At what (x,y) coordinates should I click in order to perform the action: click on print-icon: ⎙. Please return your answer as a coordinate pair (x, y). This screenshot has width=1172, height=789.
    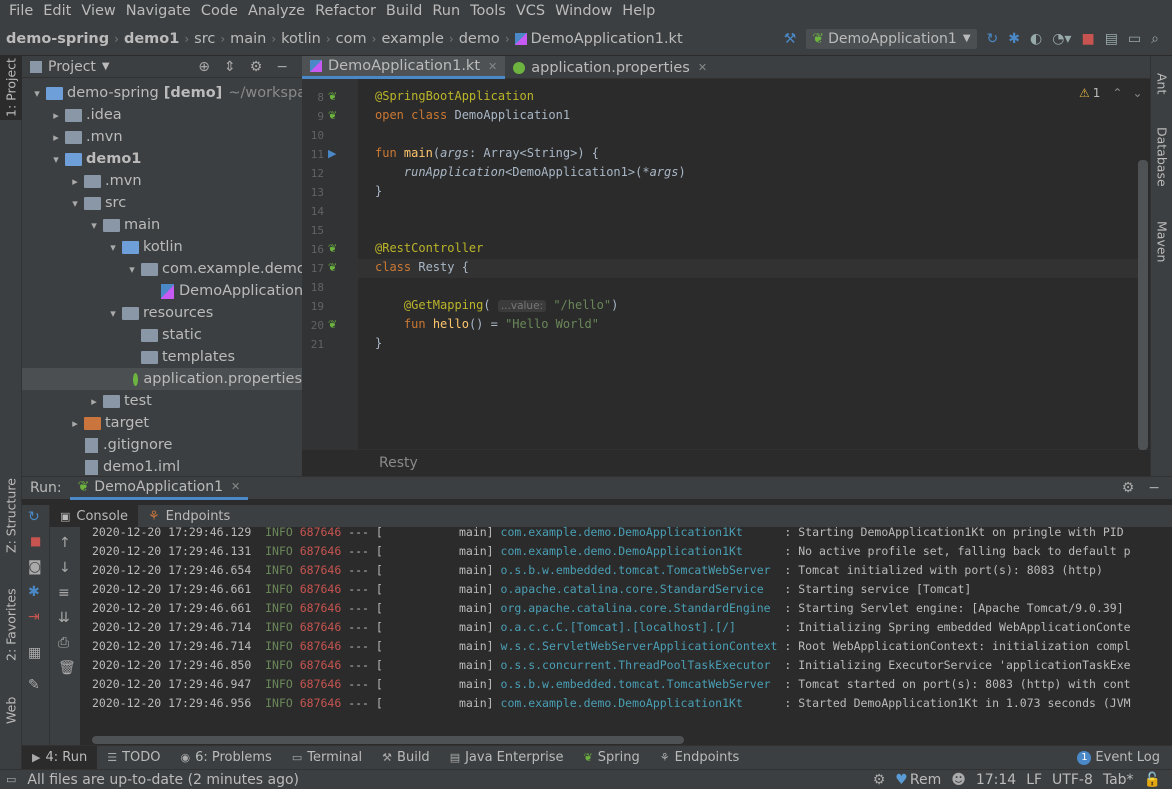
    Looking at the image, I should click on (63, 643).